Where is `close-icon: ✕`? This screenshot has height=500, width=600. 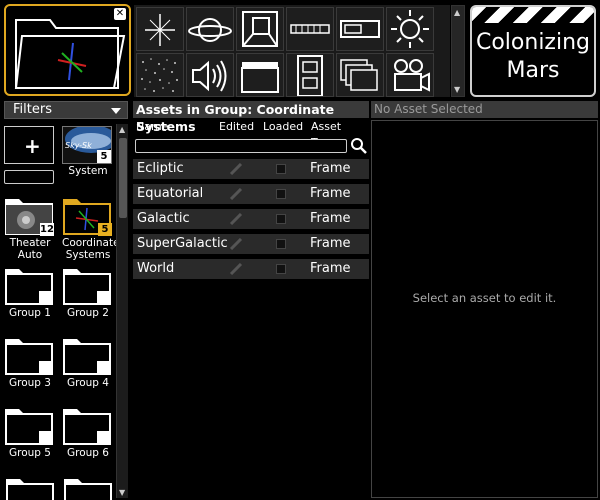
close-icon: ✕ is located at coordinates (120, 14).